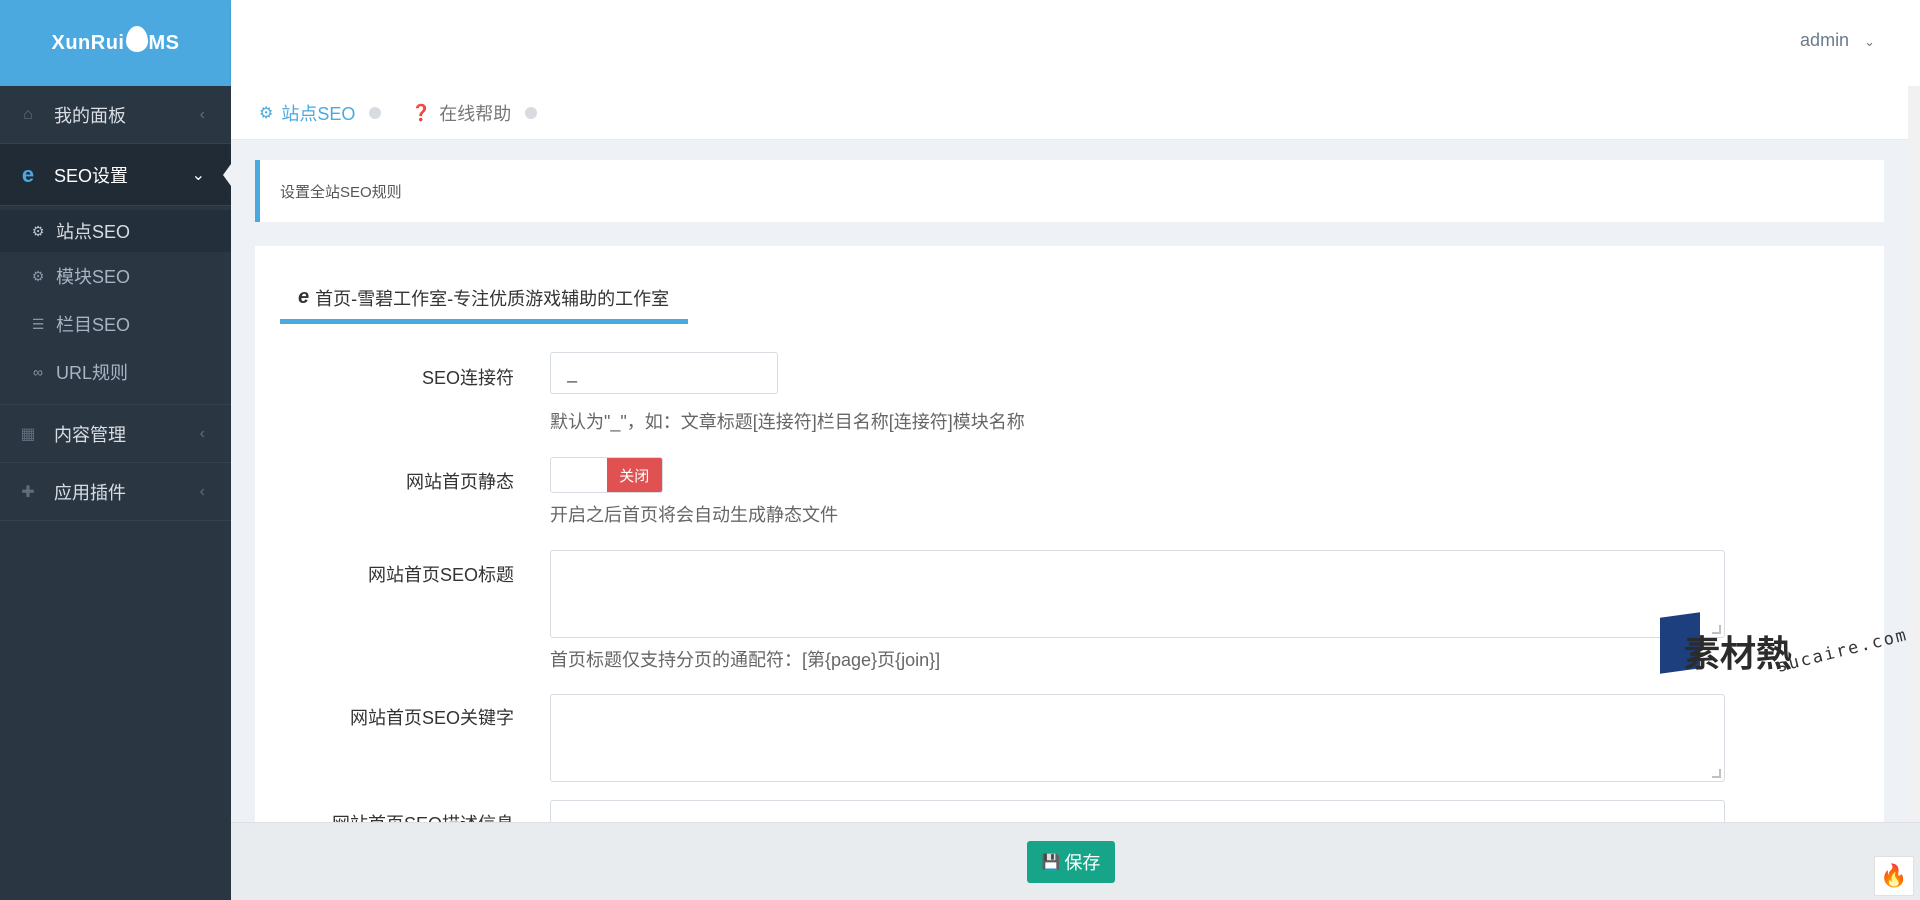 The width and height of the screenshot is (1920, 900). Describe the element at coordinates (475, 113) in the screenshot. I see `tab-label: 在线帮助` at that location.